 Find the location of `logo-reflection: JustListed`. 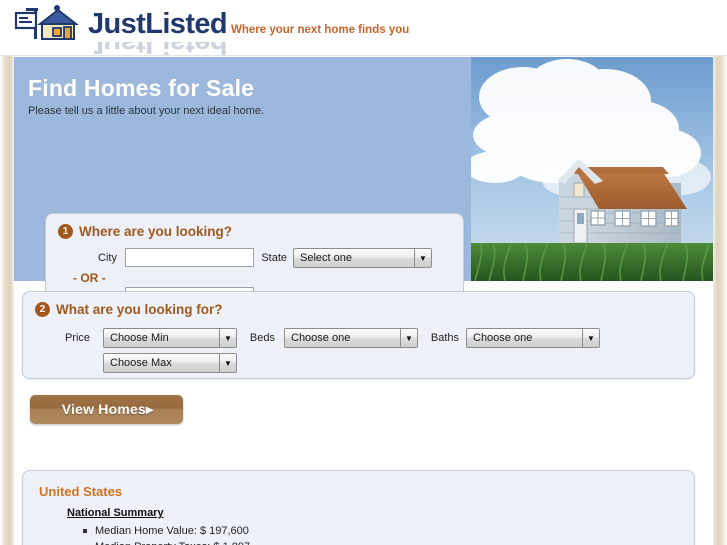

logo-reflection: JustListed is located at coordinates (119, 49).